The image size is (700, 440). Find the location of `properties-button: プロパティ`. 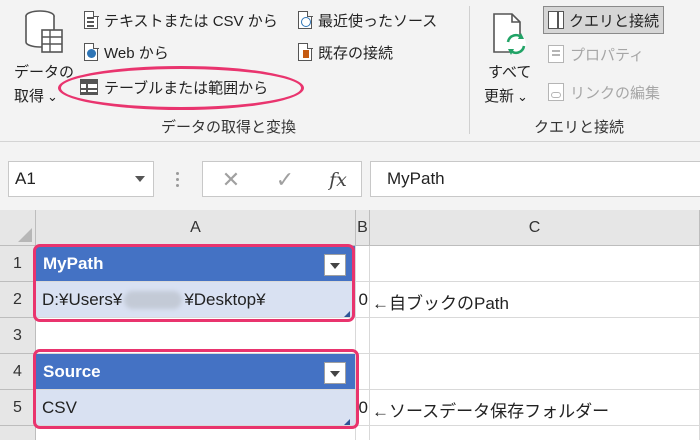

properties-button: プロパティ is located at coordinates (596, 54).